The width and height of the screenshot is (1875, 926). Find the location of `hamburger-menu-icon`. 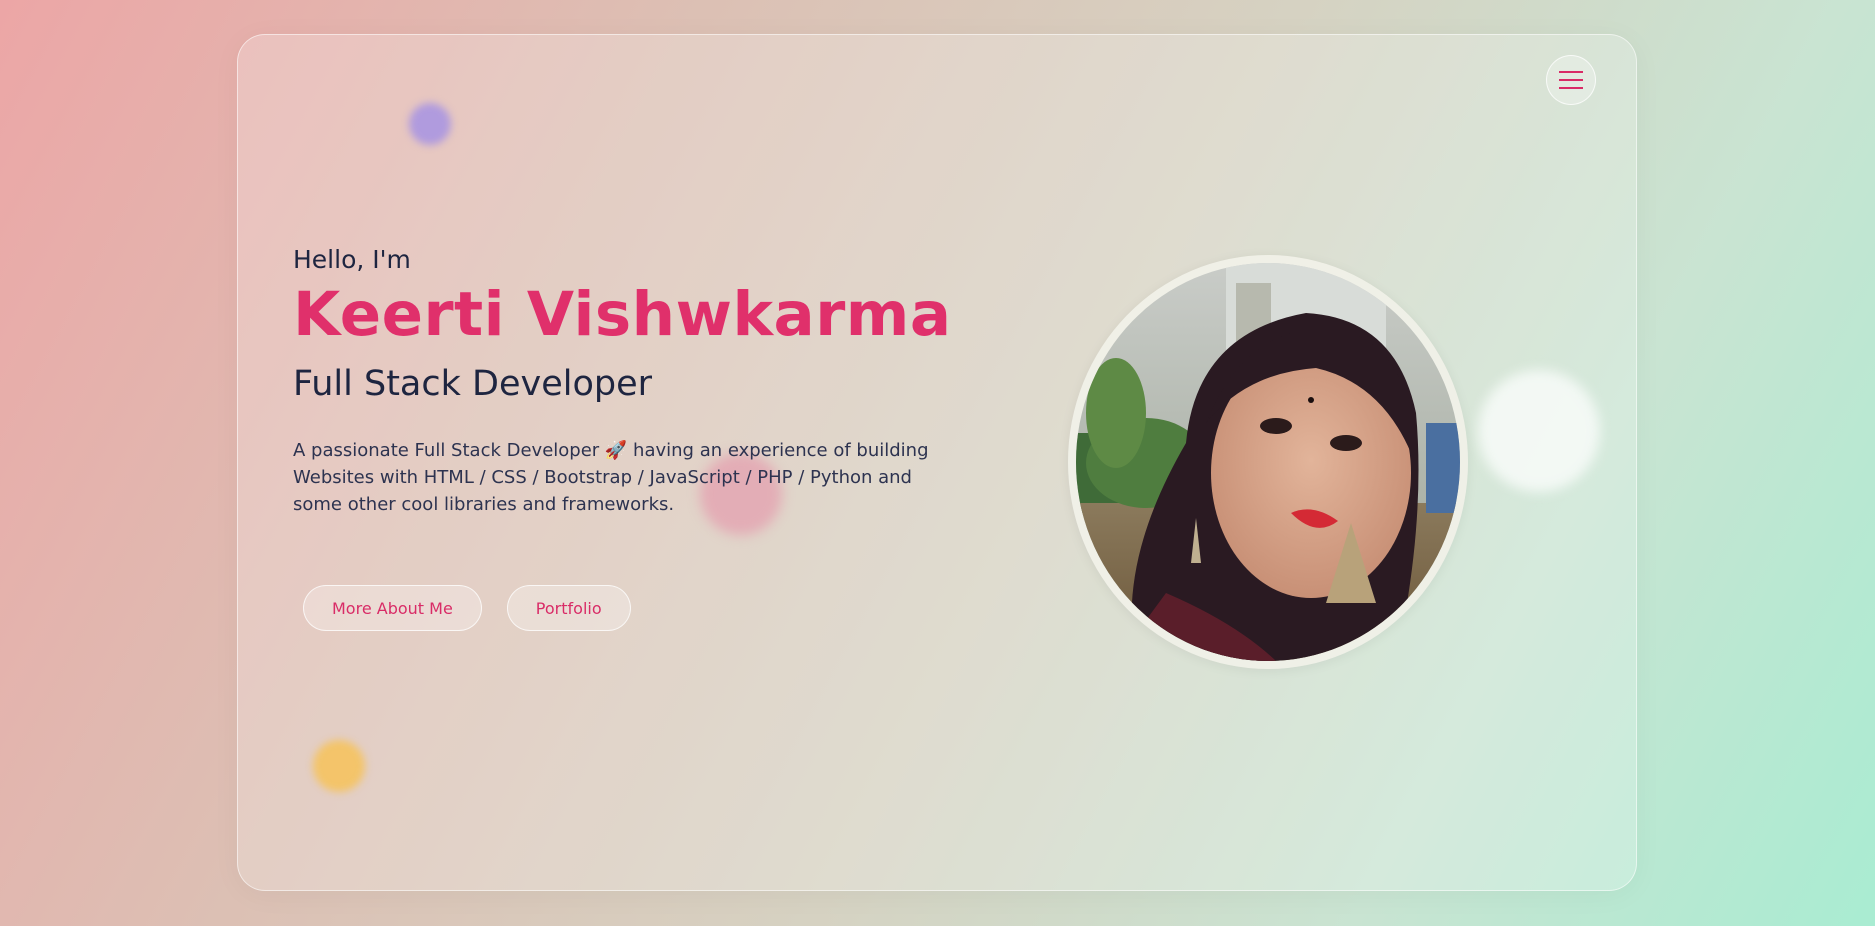

hamburger-menu-icon is located at coordinates (1571, 80).